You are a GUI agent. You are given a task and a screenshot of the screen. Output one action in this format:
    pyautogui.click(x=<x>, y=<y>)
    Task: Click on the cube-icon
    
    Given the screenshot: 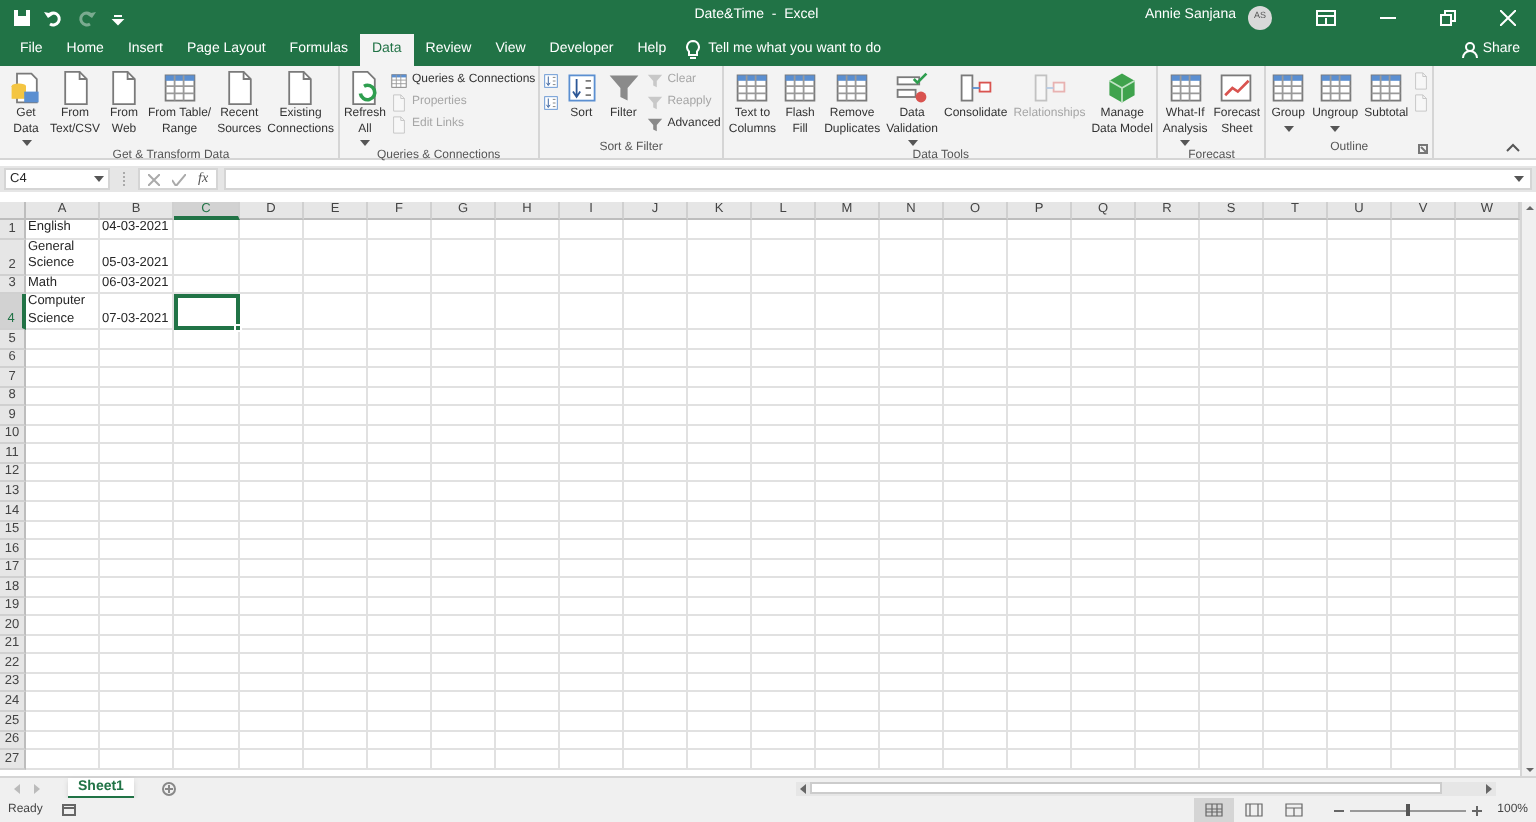 What is the action you would take?
    pyautogui.click(x=1122, y=88)
    